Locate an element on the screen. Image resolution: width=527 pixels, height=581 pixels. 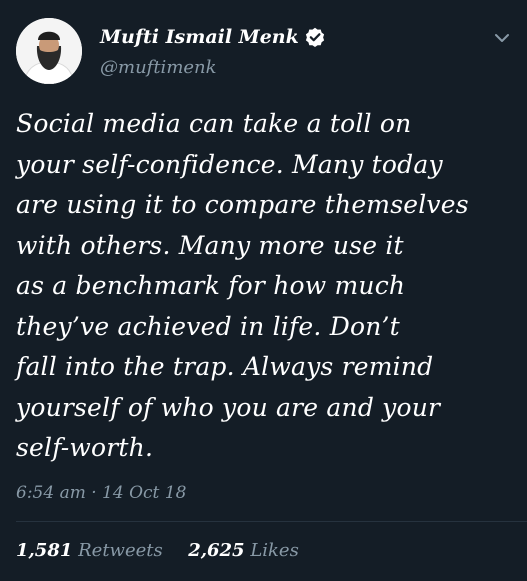
retweets-stat: 1,581 Retweets is located at coordinates (92, 550).